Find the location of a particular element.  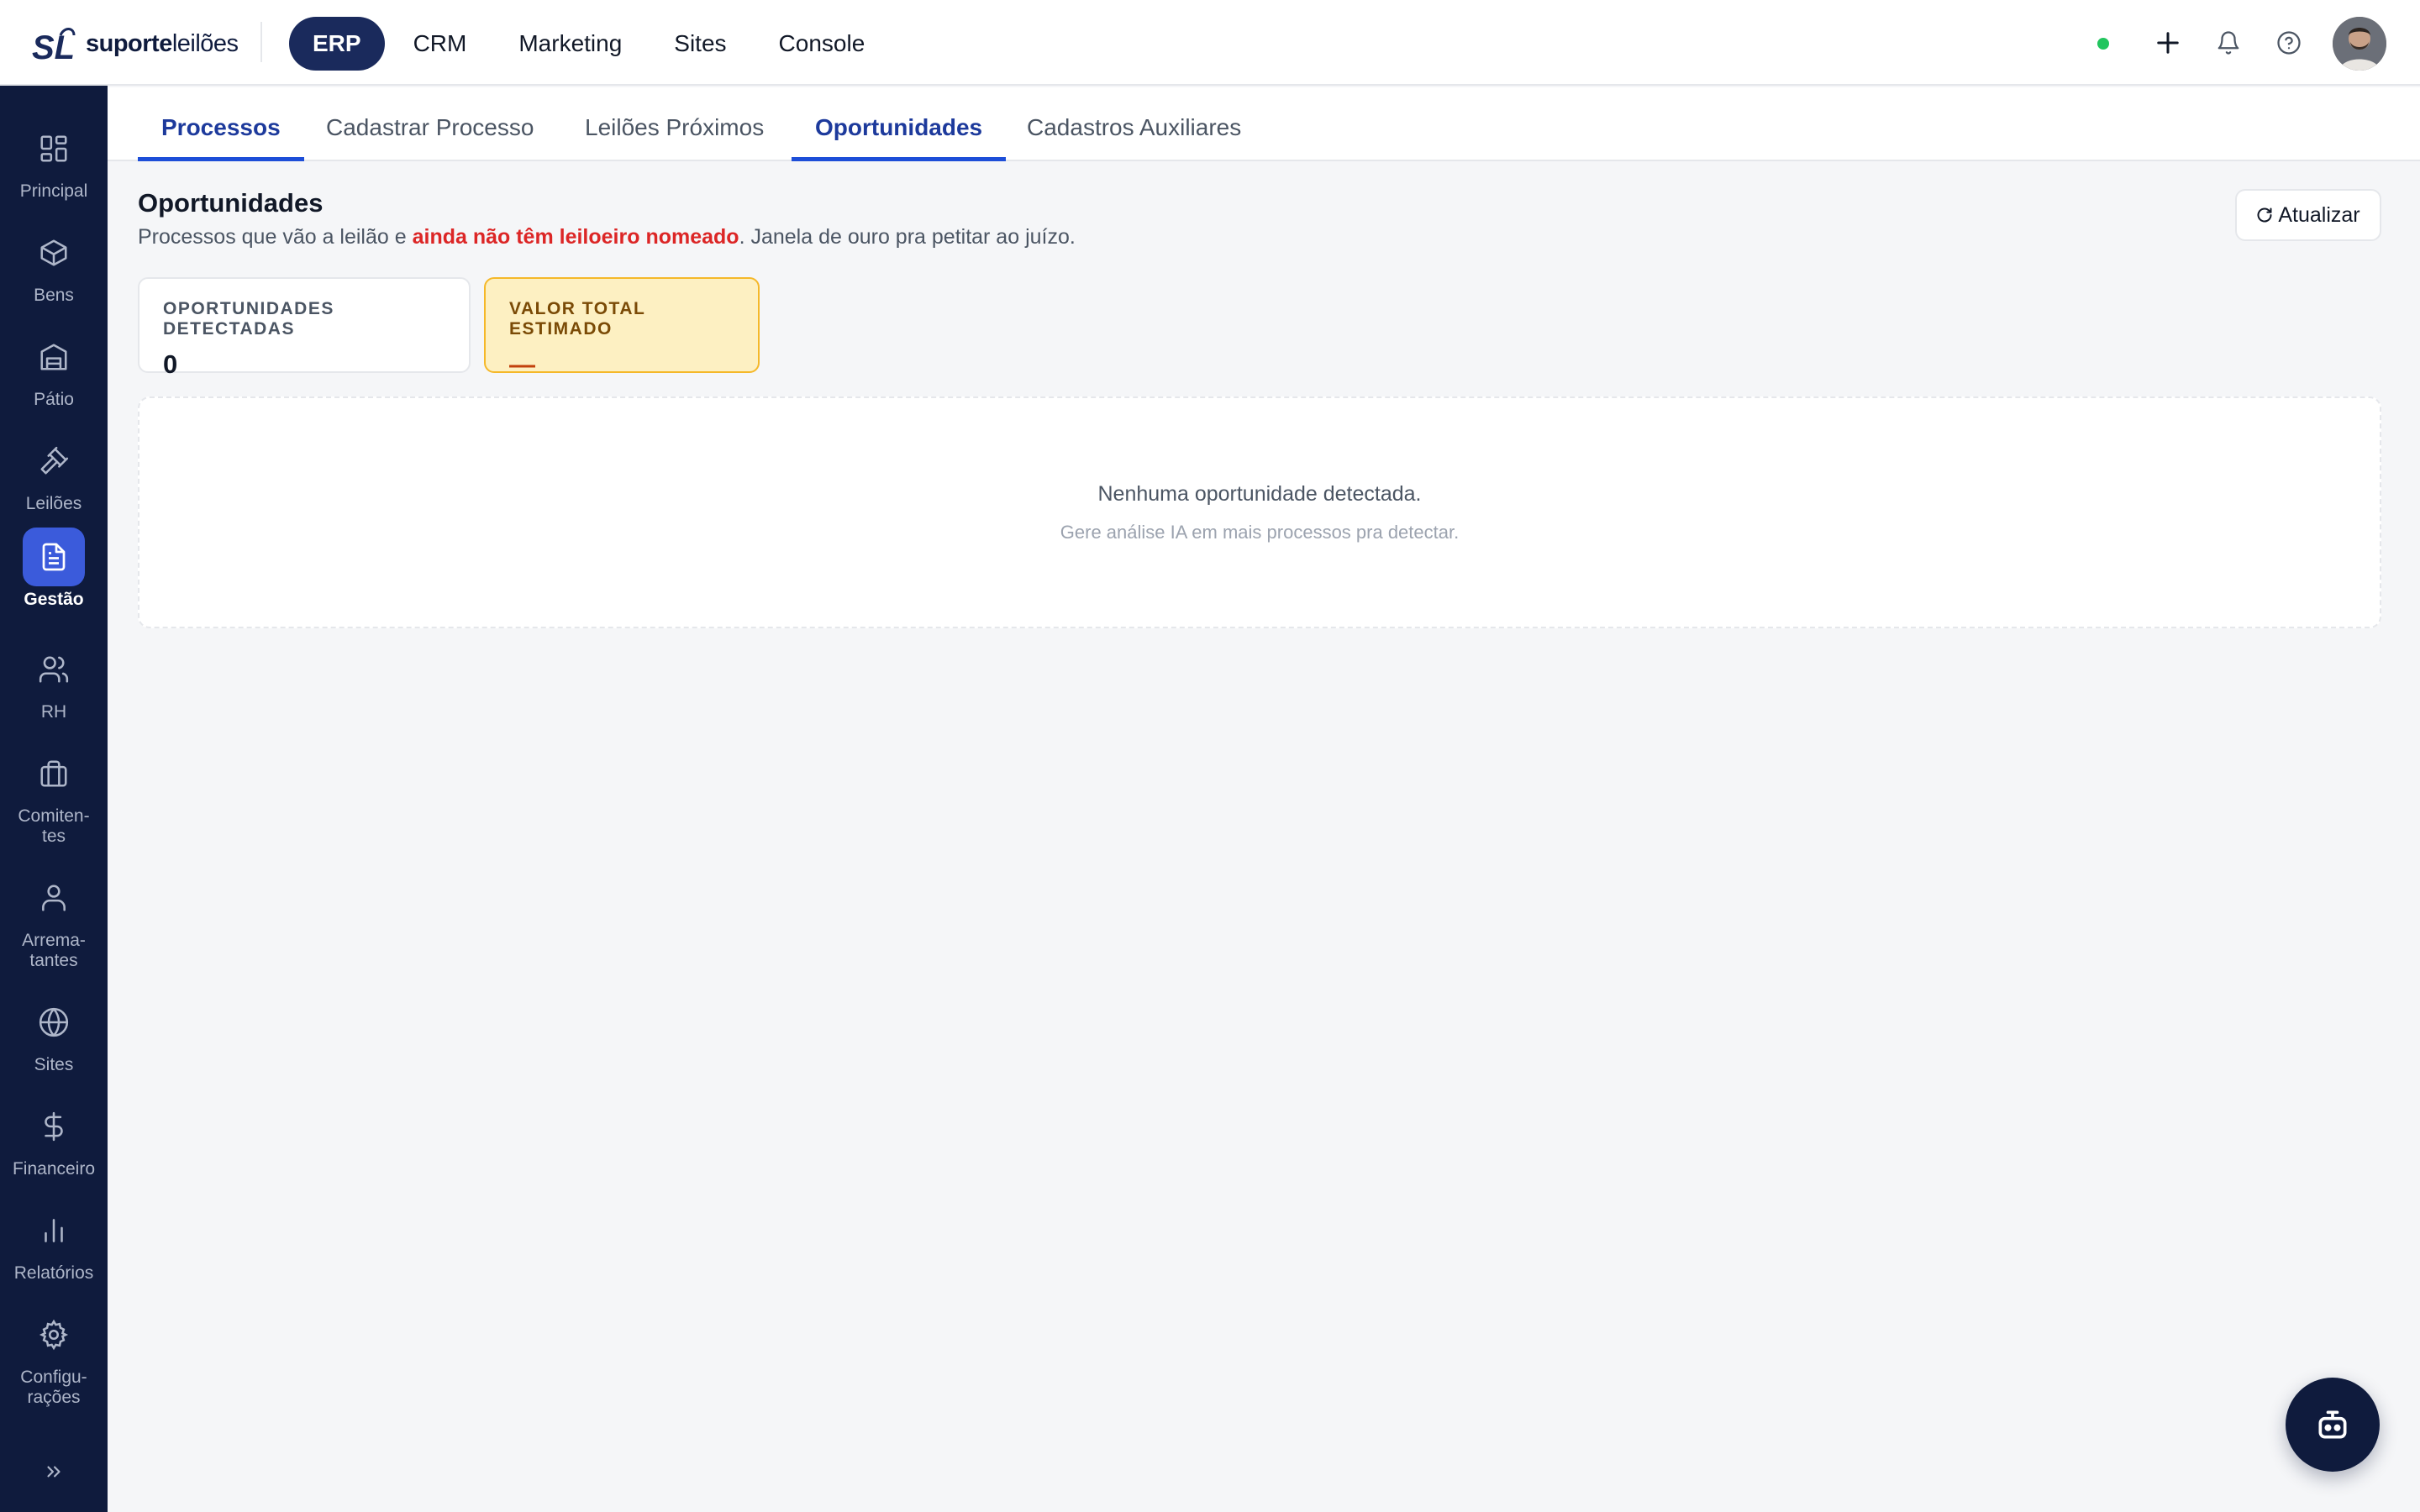

document-icon is located at coordinates (54, 557).